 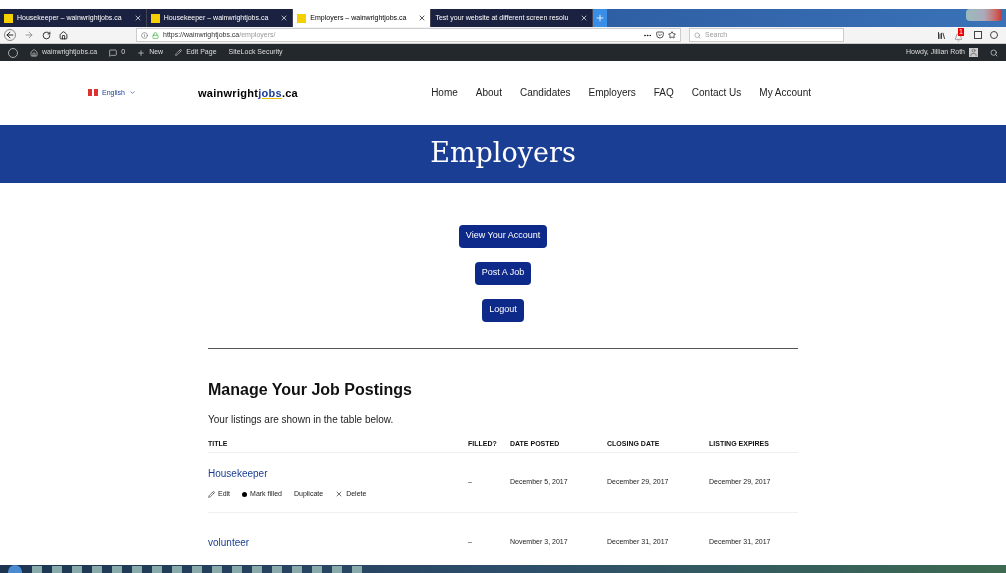 I want to click on home-button, so click(x=63, y=35).